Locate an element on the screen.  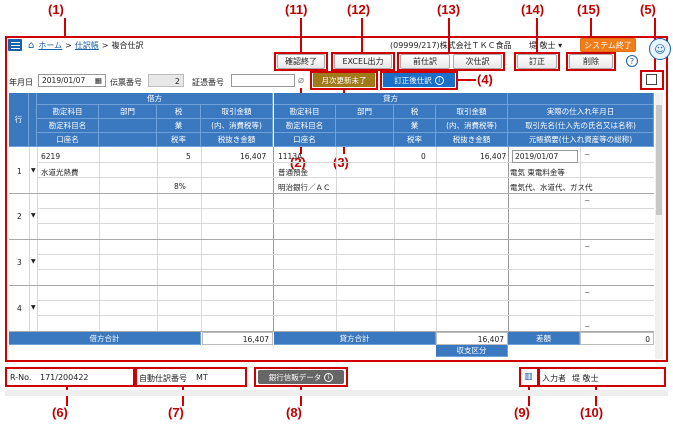
debit-total-value: 16,407 is located at coordinates (237, 338).